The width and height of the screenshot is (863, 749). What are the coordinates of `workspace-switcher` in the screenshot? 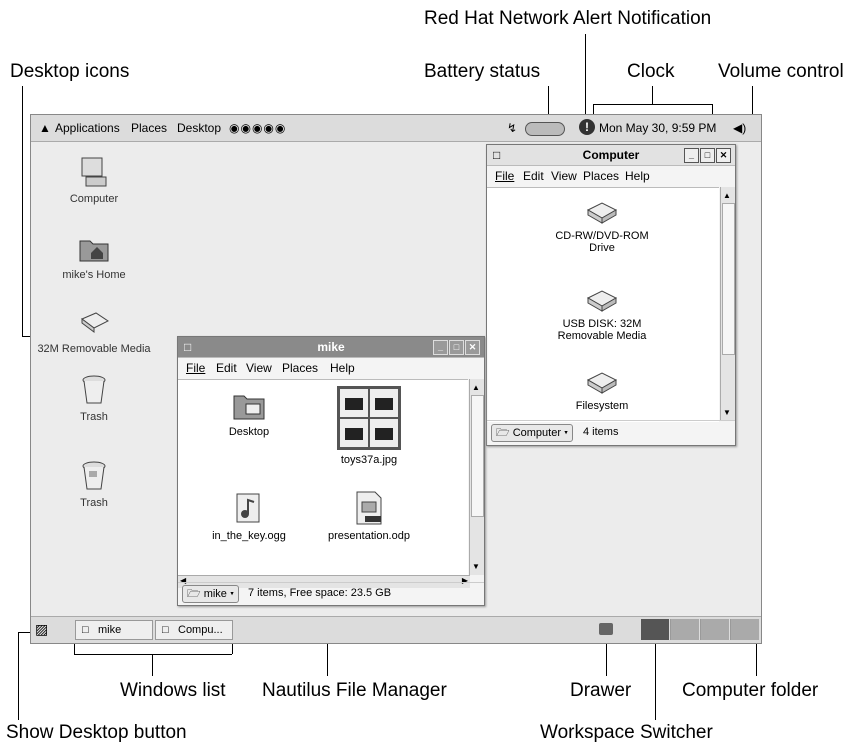 It's located at (700, 629).